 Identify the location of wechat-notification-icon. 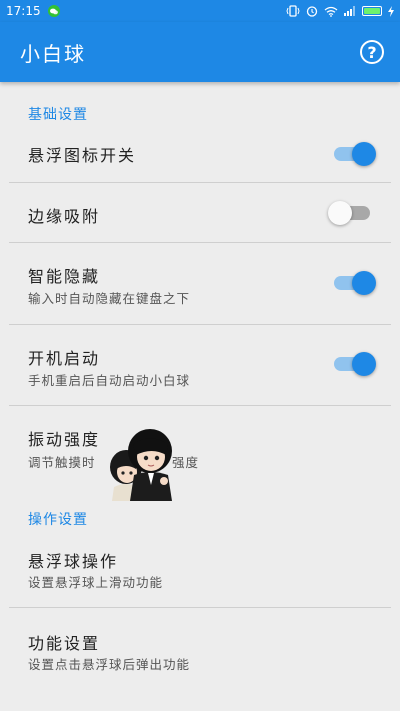
(53, 11).